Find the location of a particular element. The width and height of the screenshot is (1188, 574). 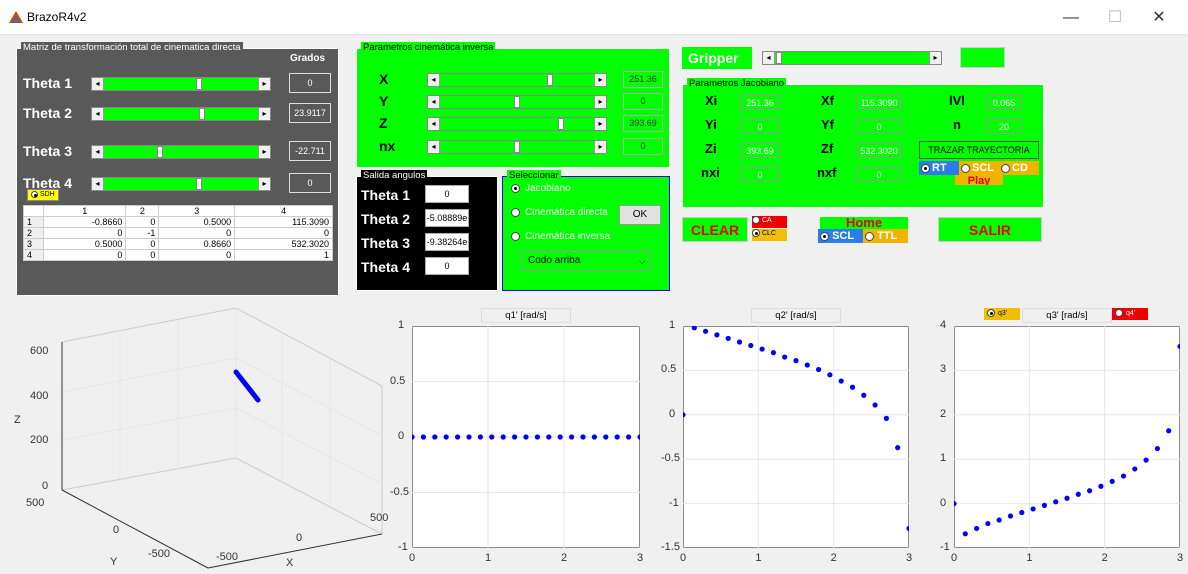

zf-value: 532.3020 is located at coordinates (879, 150).